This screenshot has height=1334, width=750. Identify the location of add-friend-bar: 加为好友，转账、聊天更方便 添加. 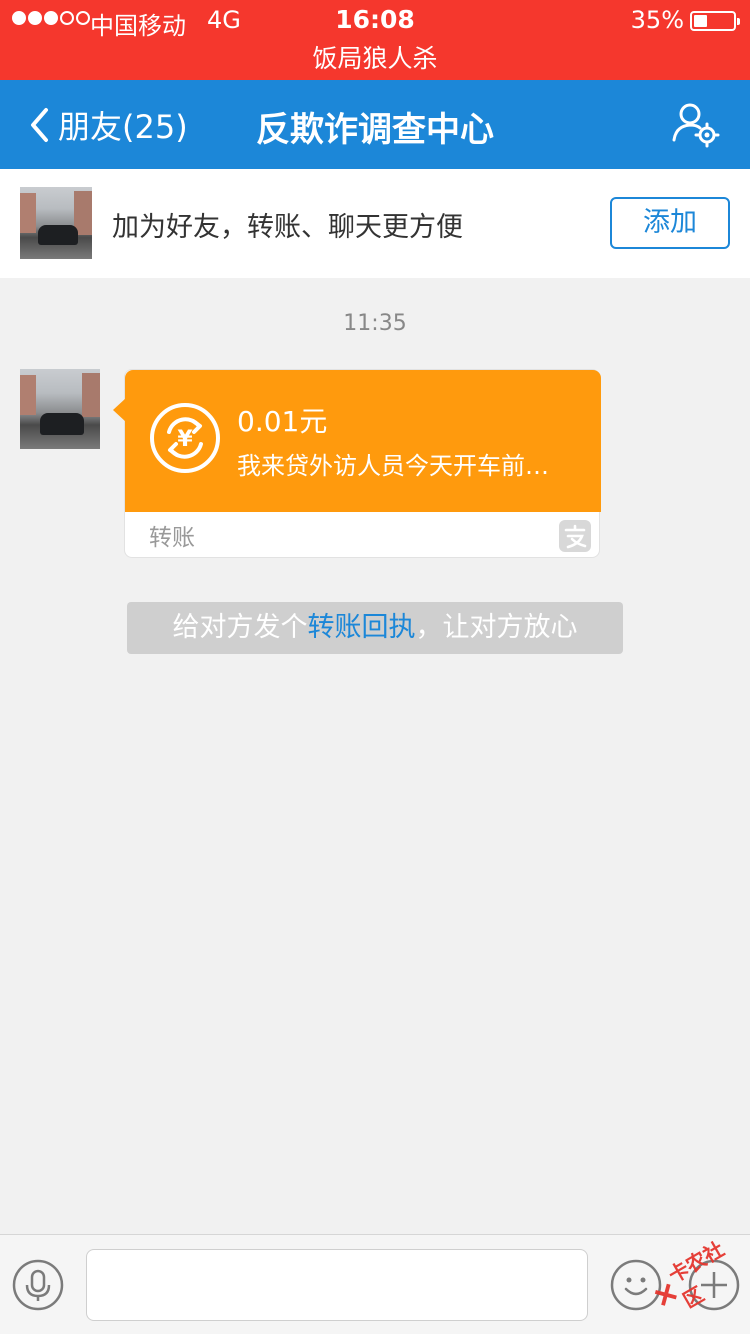
(375, 223).